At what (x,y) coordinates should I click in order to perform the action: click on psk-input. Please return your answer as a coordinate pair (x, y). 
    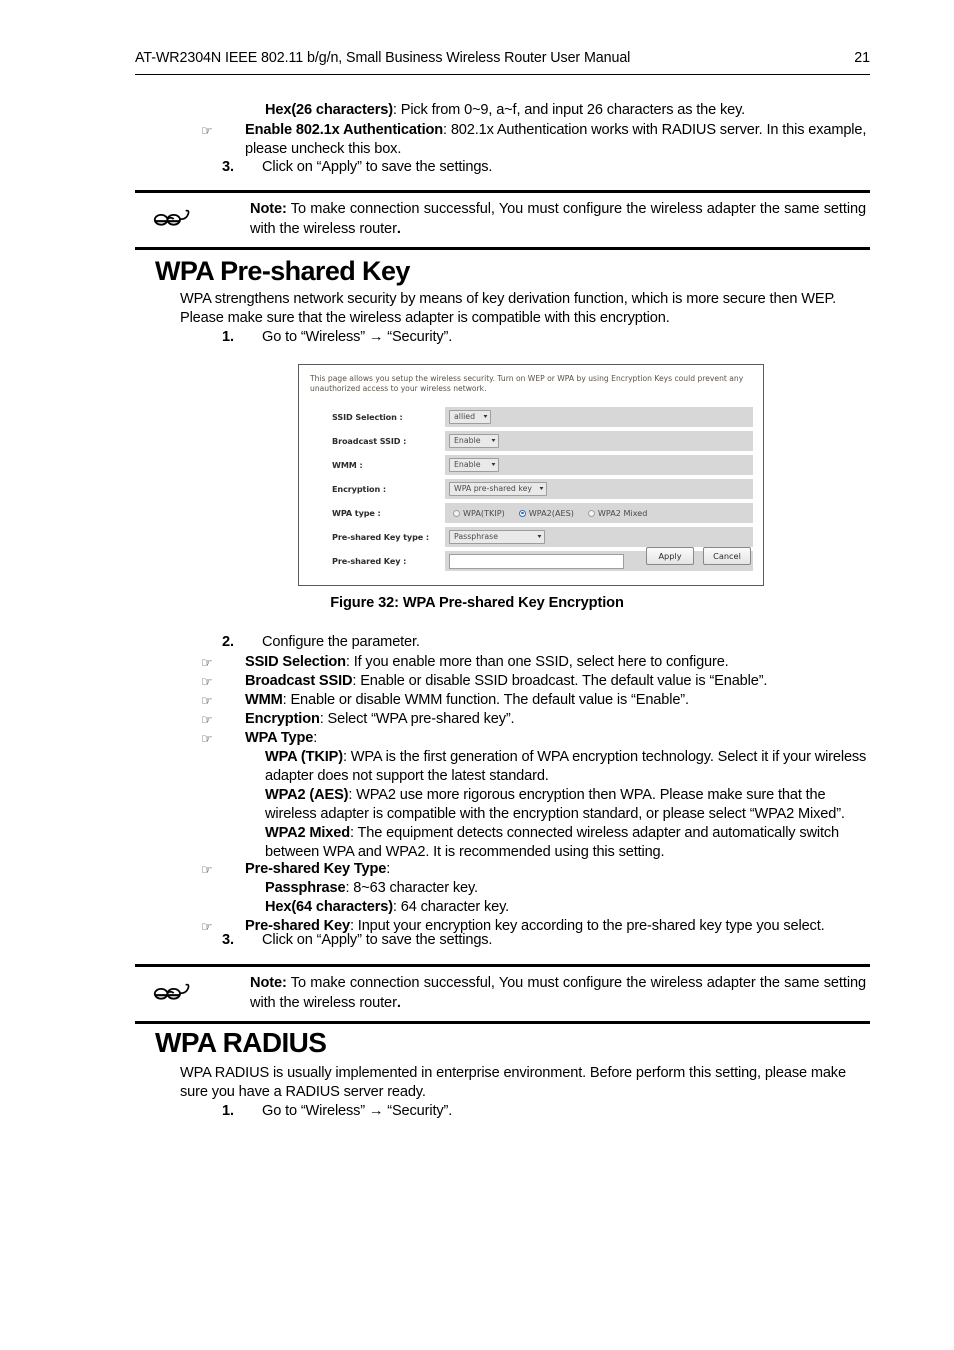
    Looking at the image, I should click on (536, 561).